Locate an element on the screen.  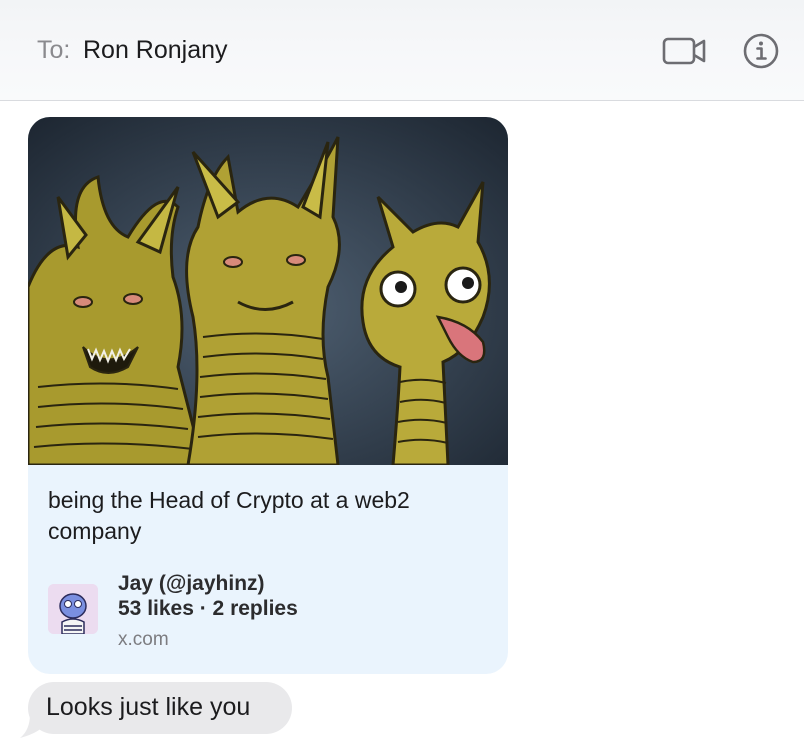
author-avatar is located at coordinates (73, 609).